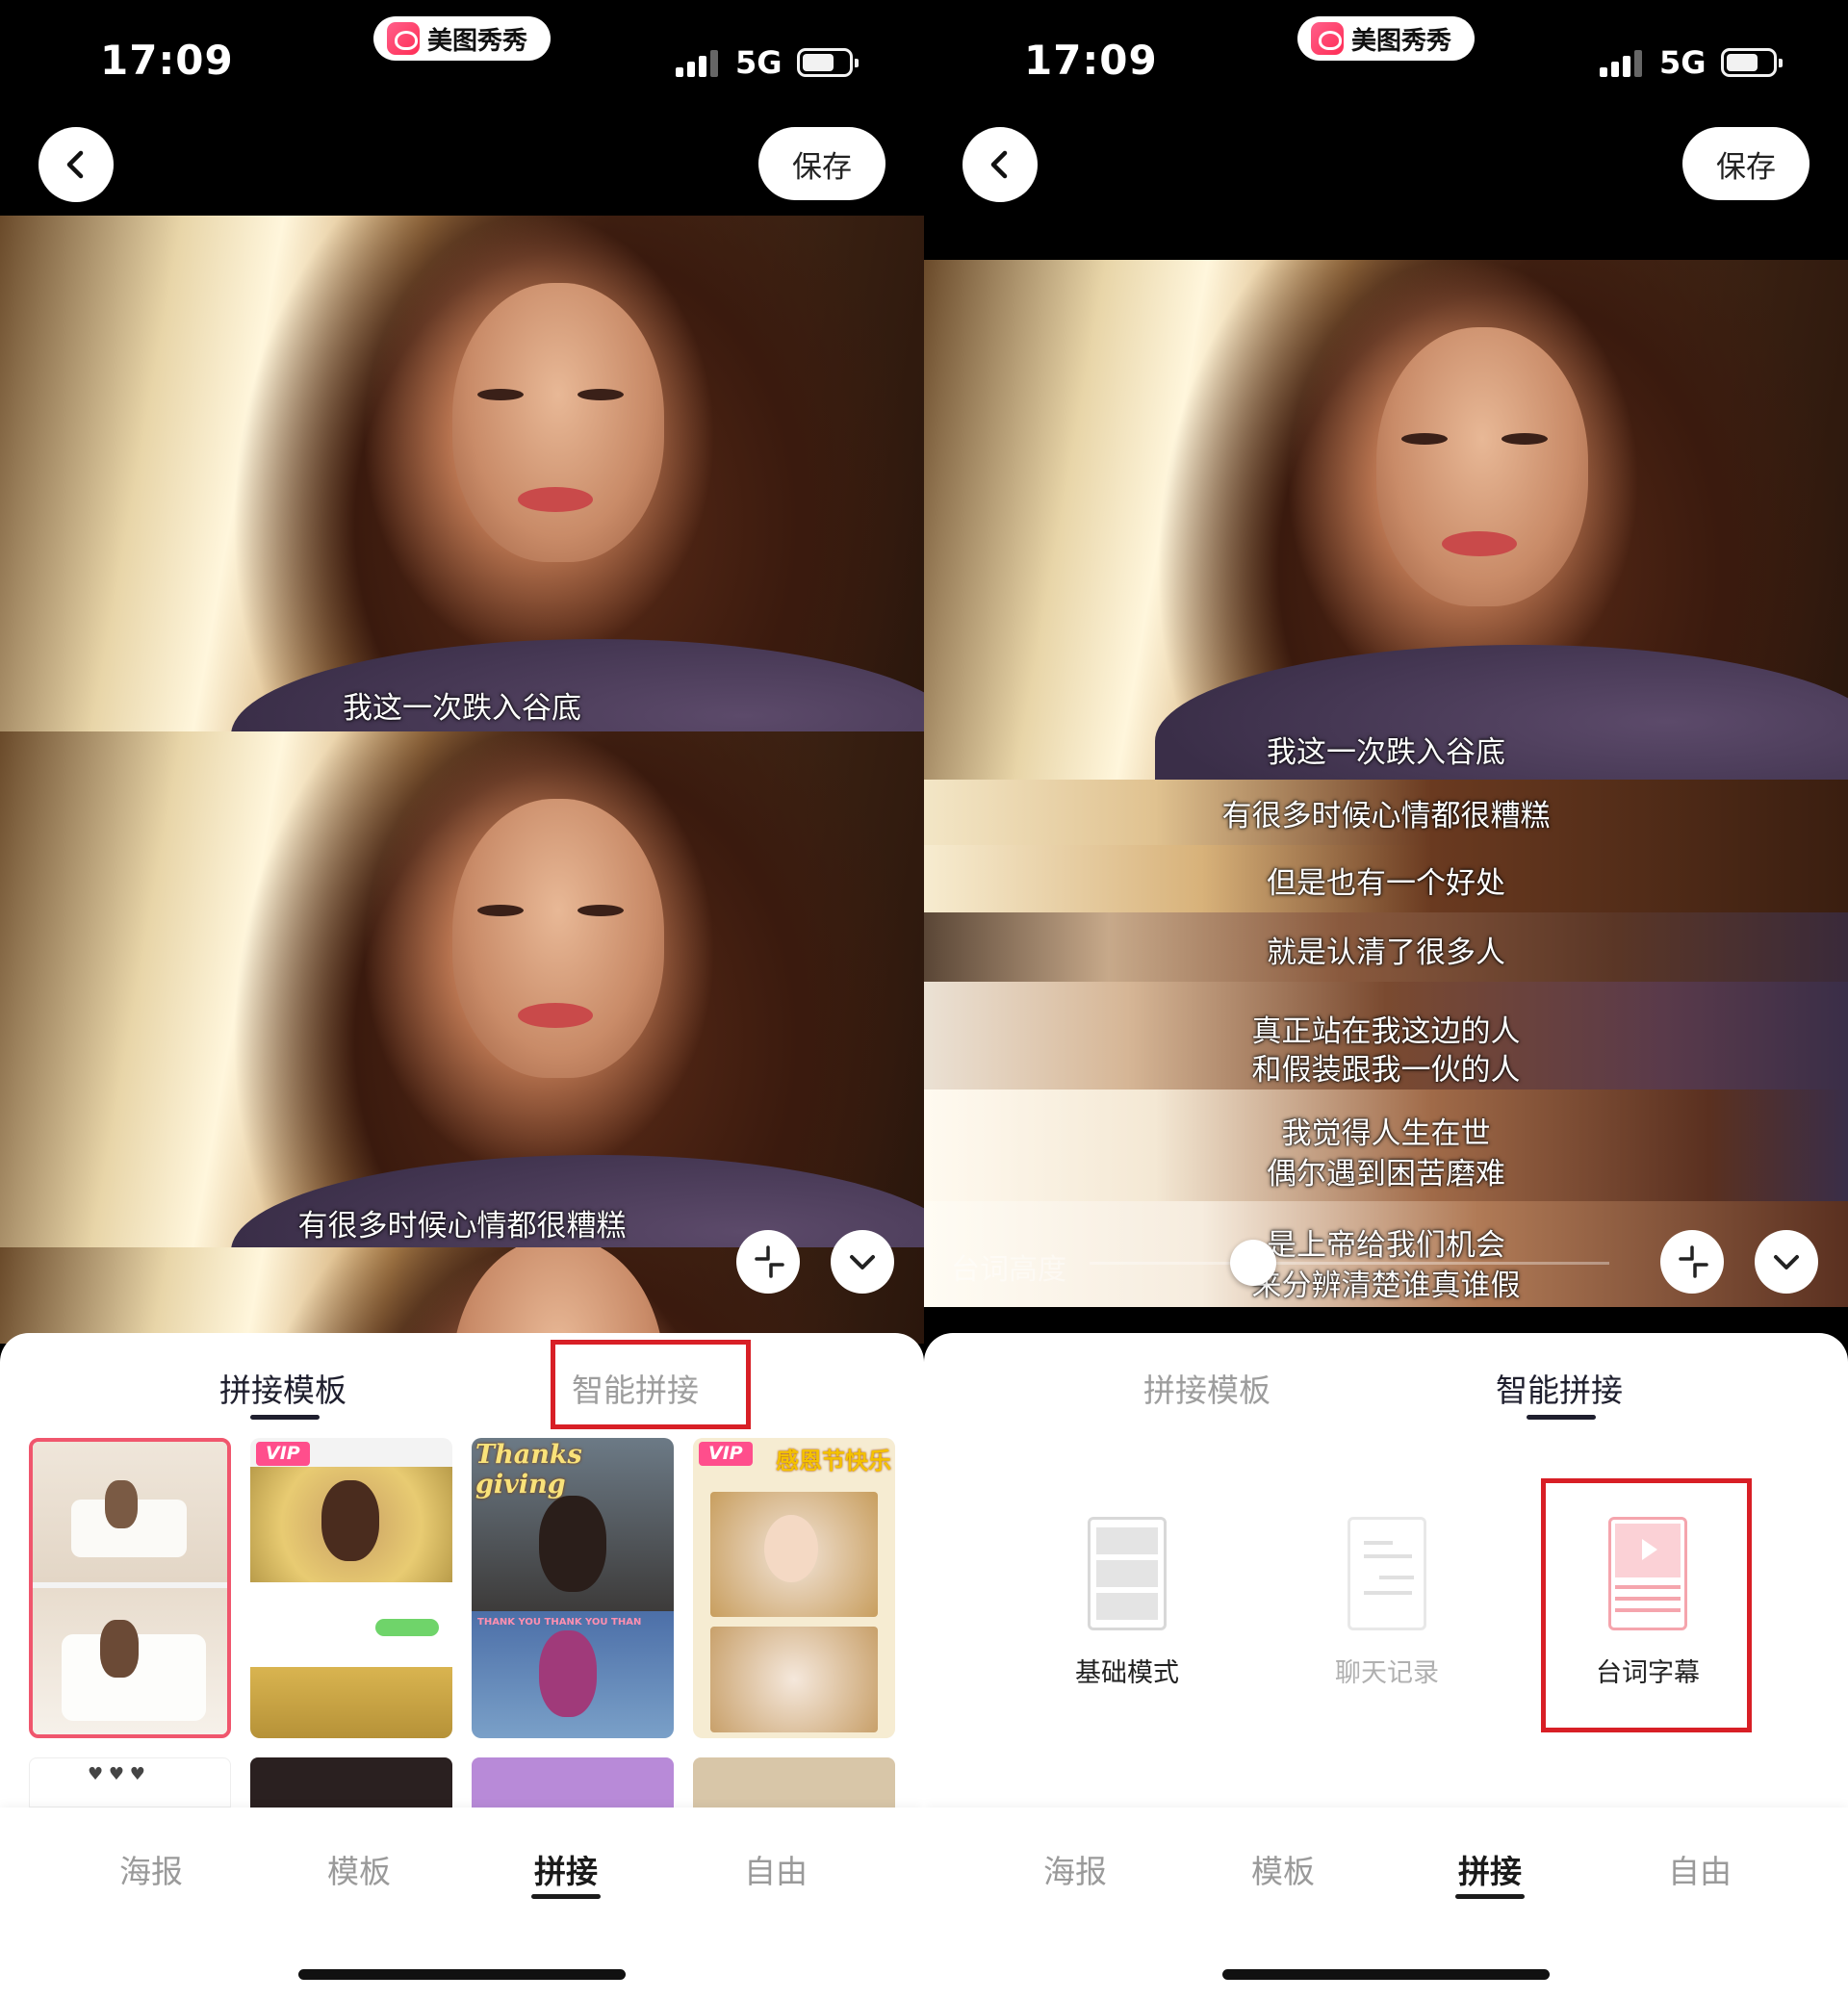  What do you see at coordinates (462, 989) in the screenshot?
I see `collage-frame-2: 有很多时候心情都很糟糕` at bounding box center [462, 989].